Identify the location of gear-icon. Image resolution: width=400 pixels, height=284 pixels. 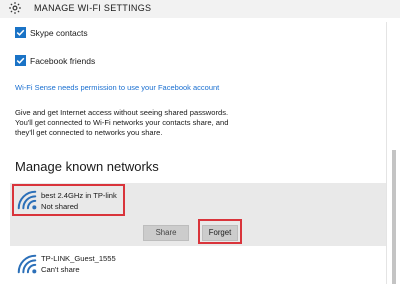
(15, 8).